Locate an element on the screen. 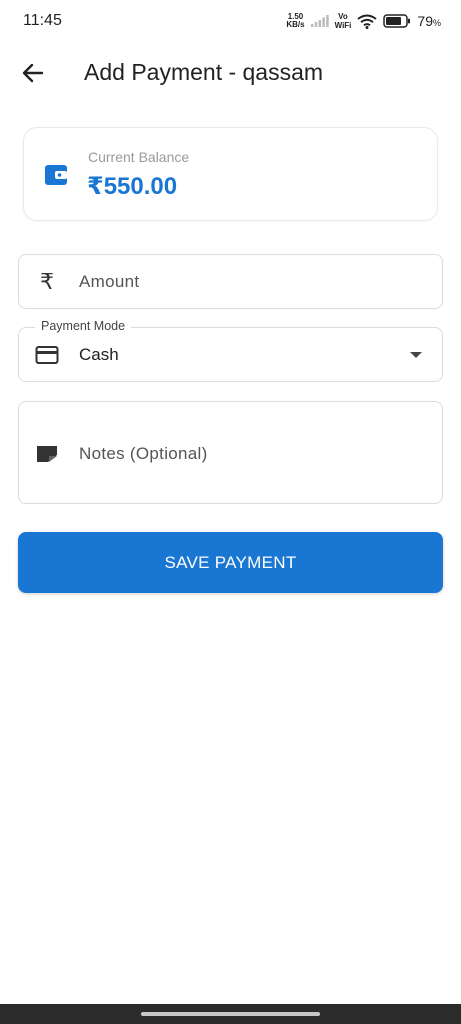 This screenshot has width=461, height=1024. signal-icon is located at coordinates (319, 21).